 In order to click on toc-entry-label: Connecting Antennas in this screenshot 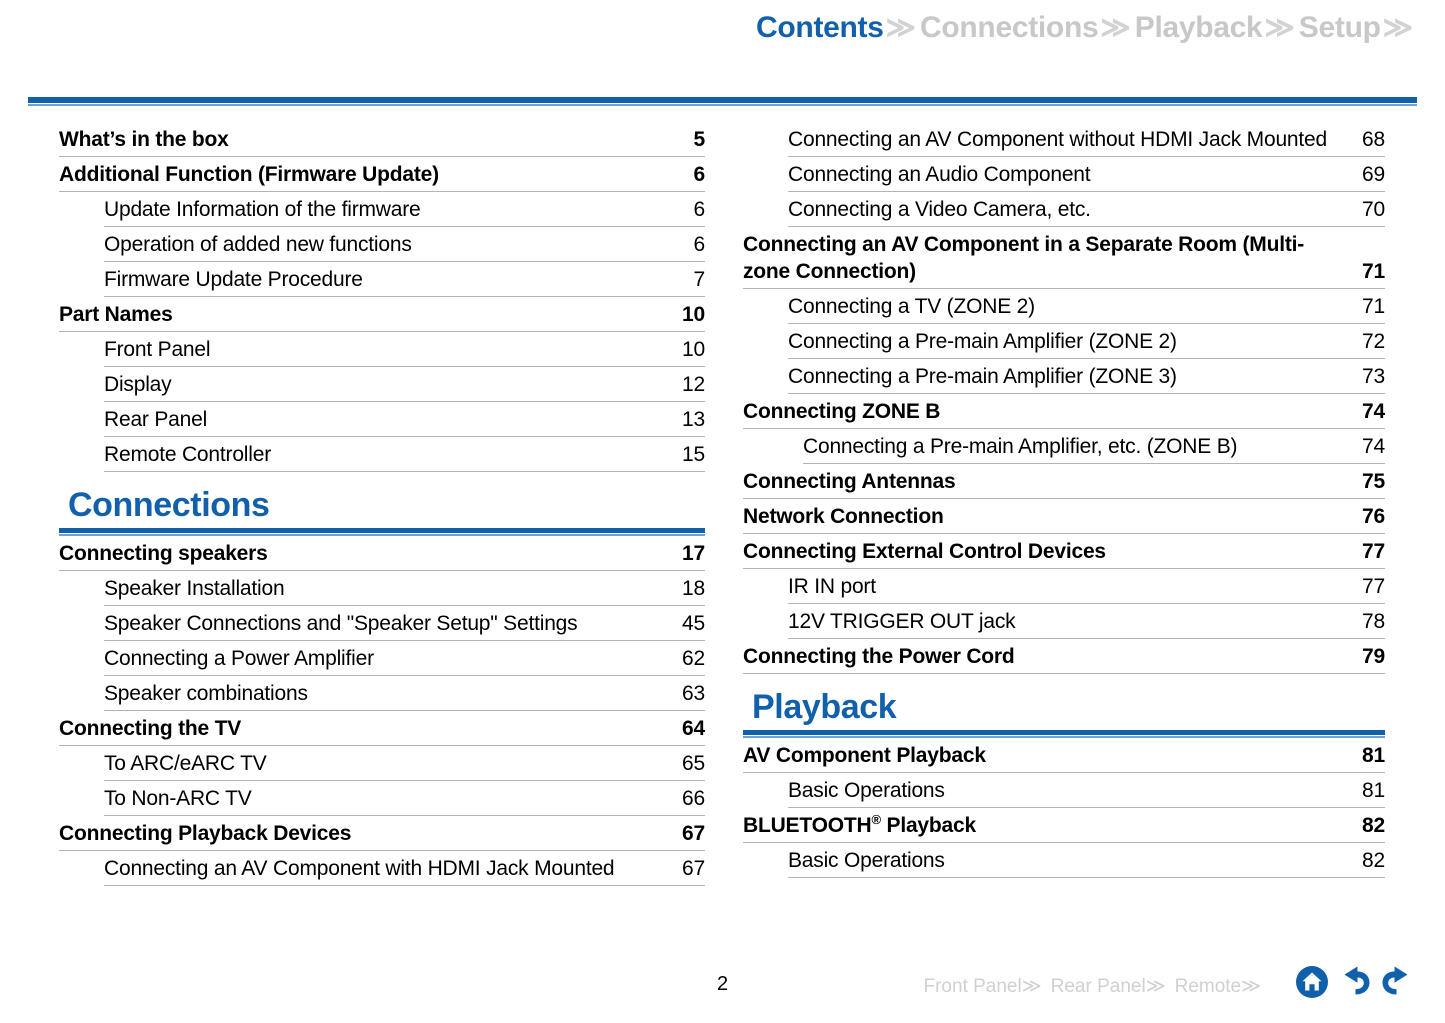, I will do `click(849, 481)`.